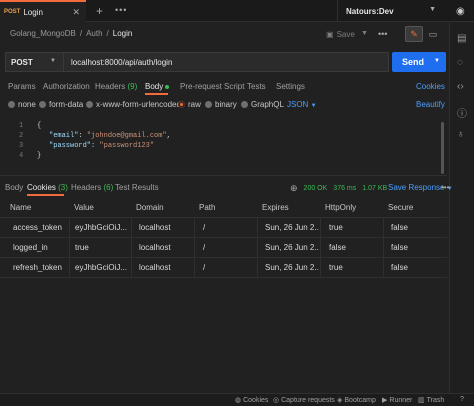  Describe the element at coordinates (356, 400) in the screenshot. I see `statusbar-bootcamp: ◈ Bootcamp` at that location.